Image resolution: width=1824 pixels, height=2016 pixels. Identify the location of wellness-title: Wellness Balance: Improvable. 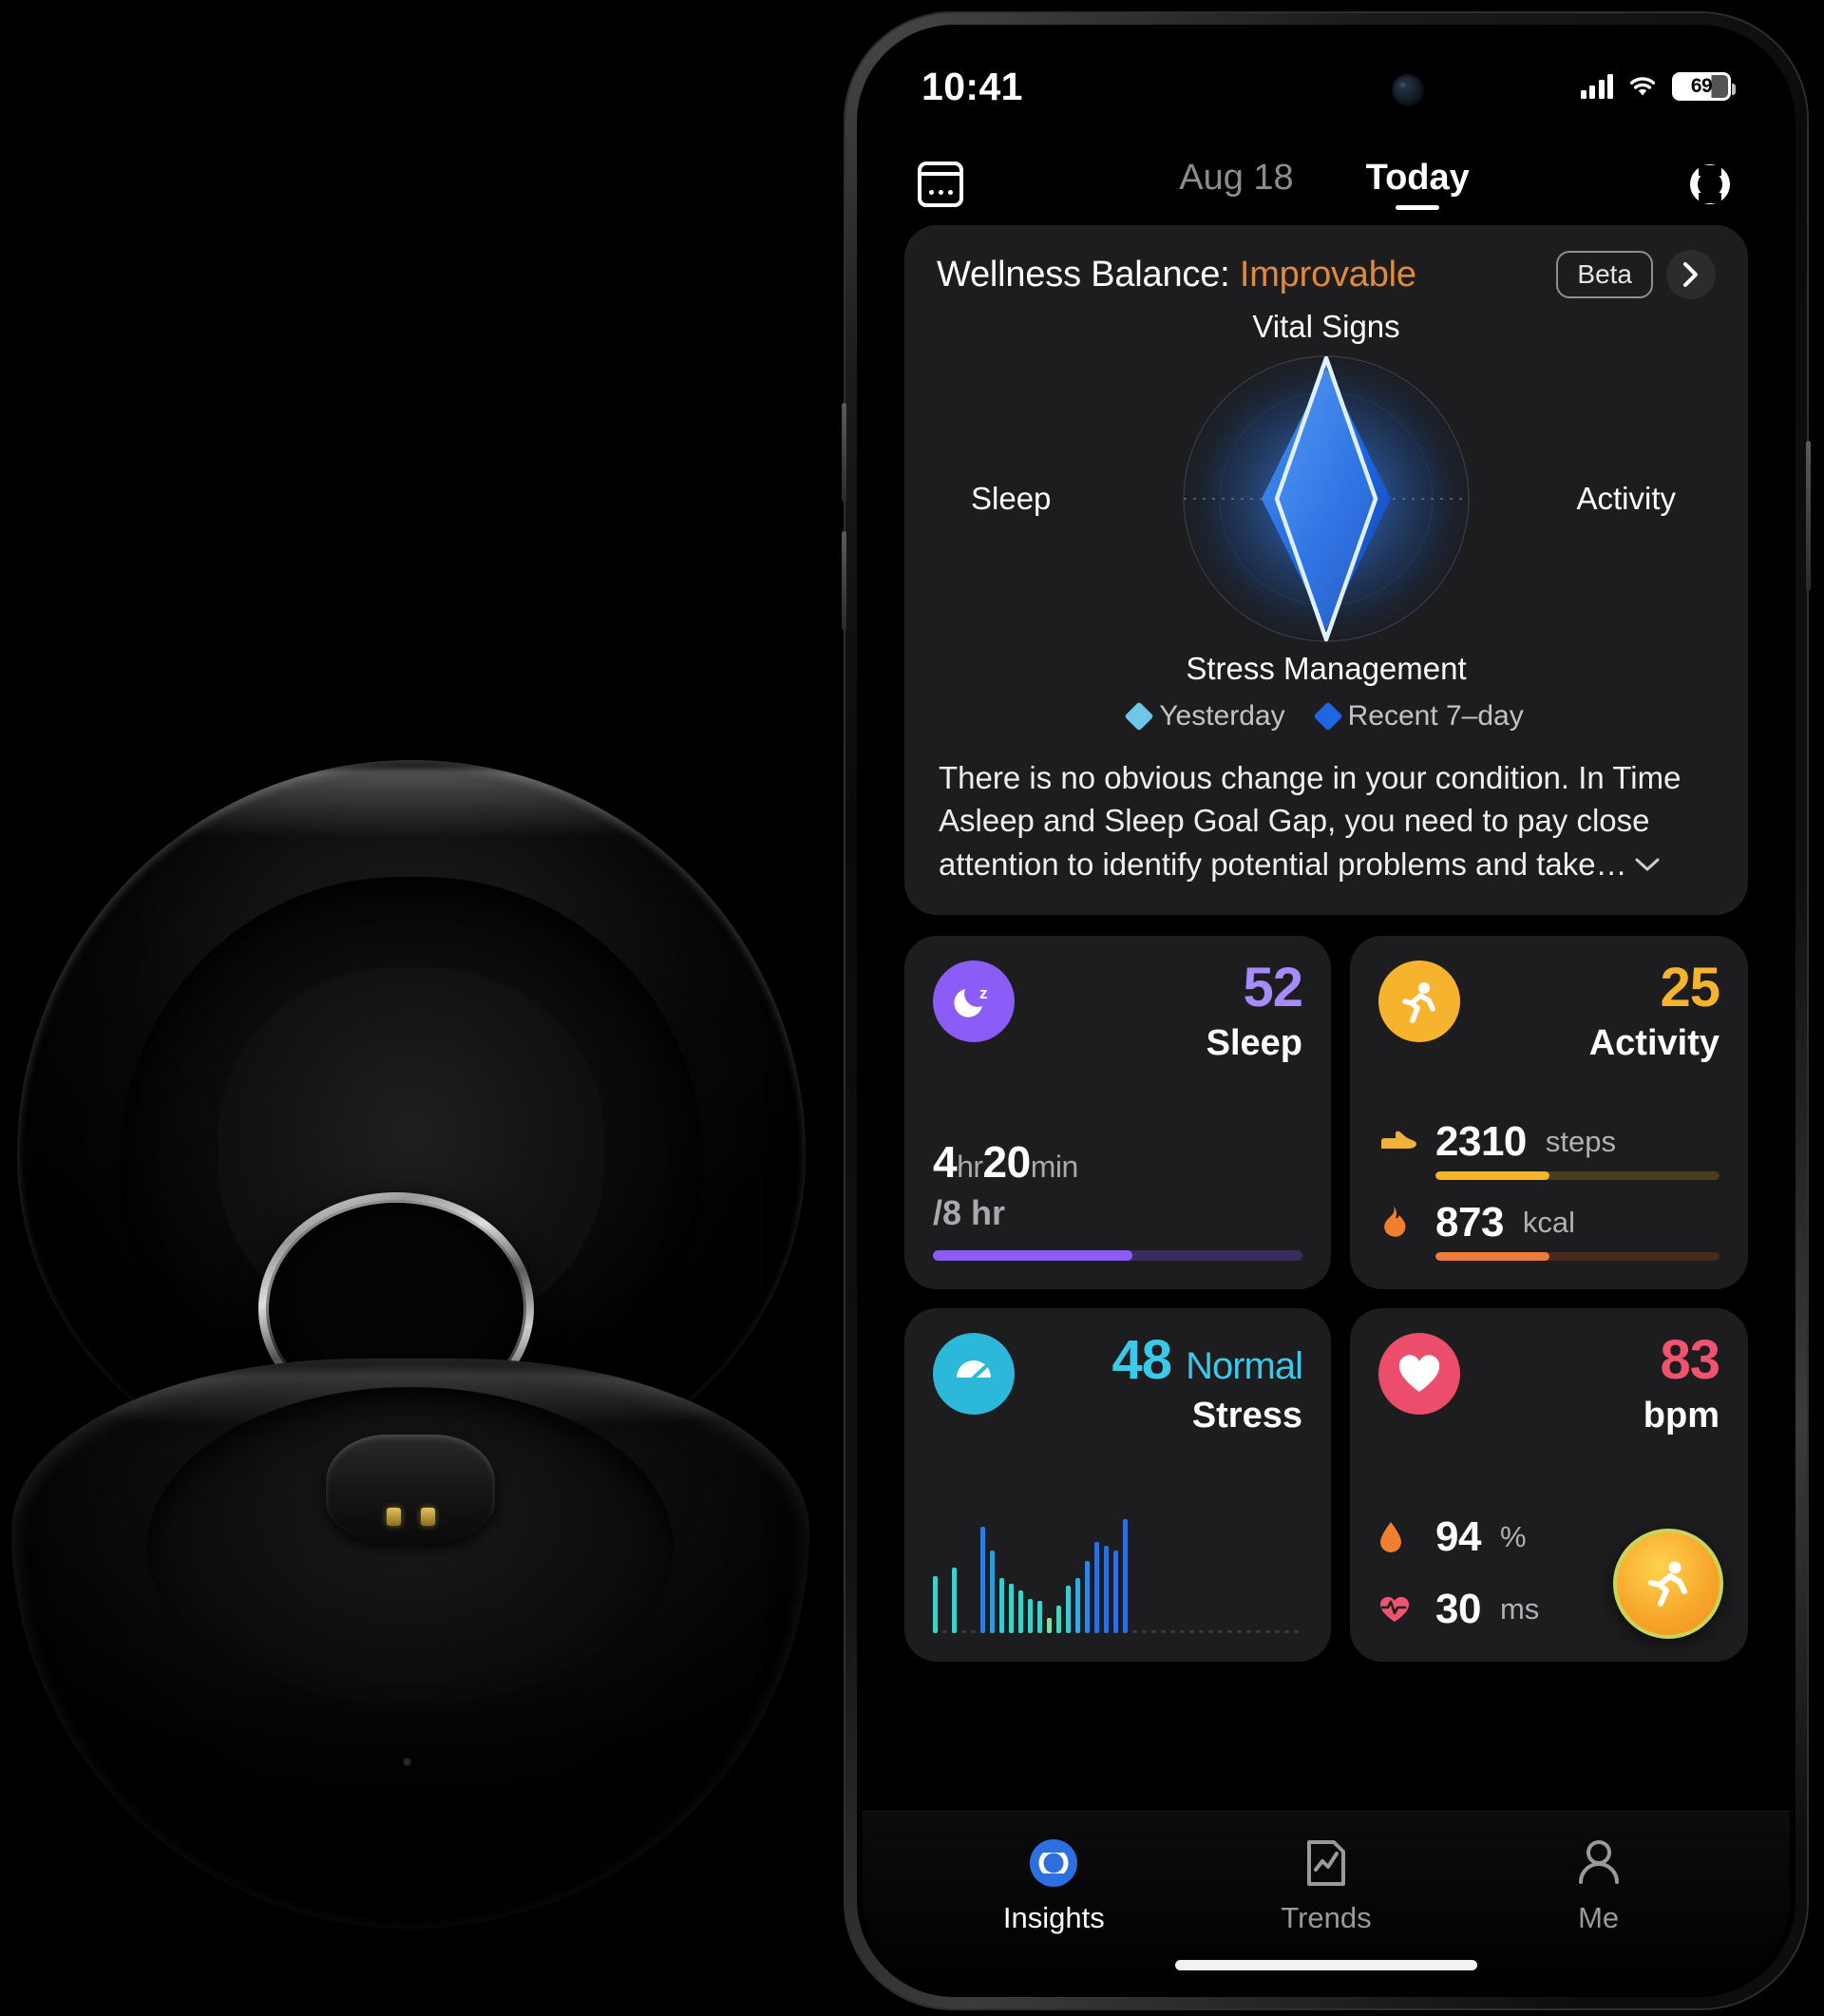
(1176, 275).